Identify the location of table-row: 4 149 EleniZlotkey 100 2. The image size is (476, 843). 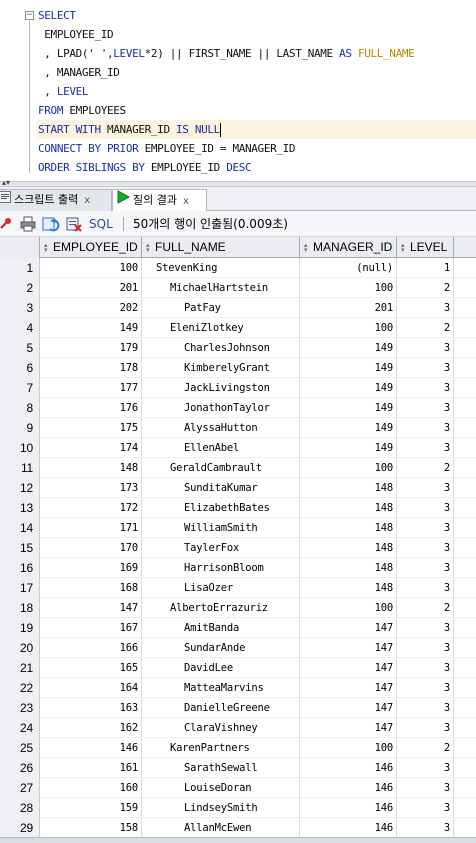
(238, 328).